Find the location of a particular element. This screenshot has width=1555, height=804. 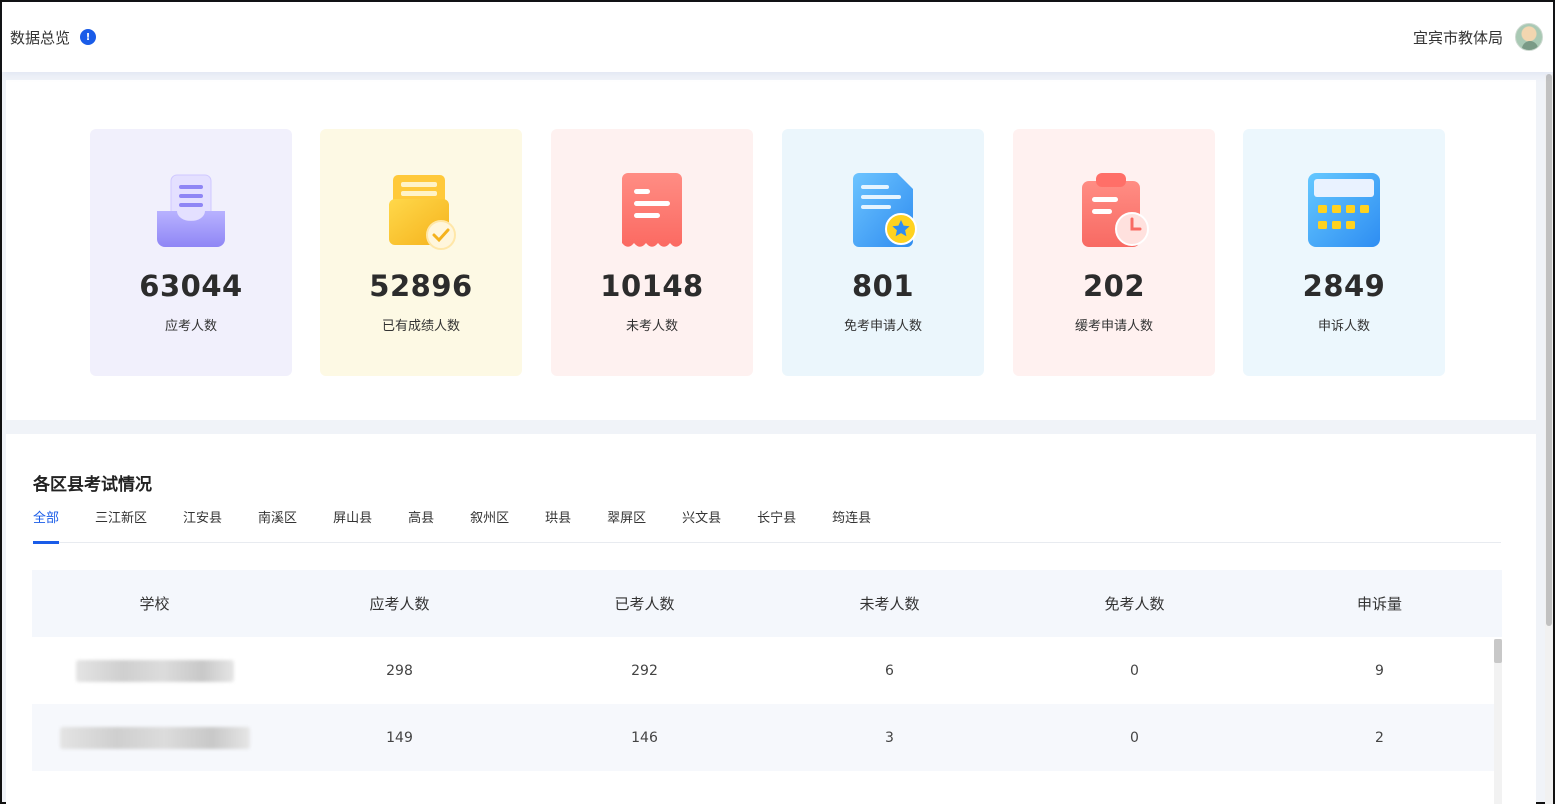

stat-label: 免考申请人数 is located at coordinates (882, 326).